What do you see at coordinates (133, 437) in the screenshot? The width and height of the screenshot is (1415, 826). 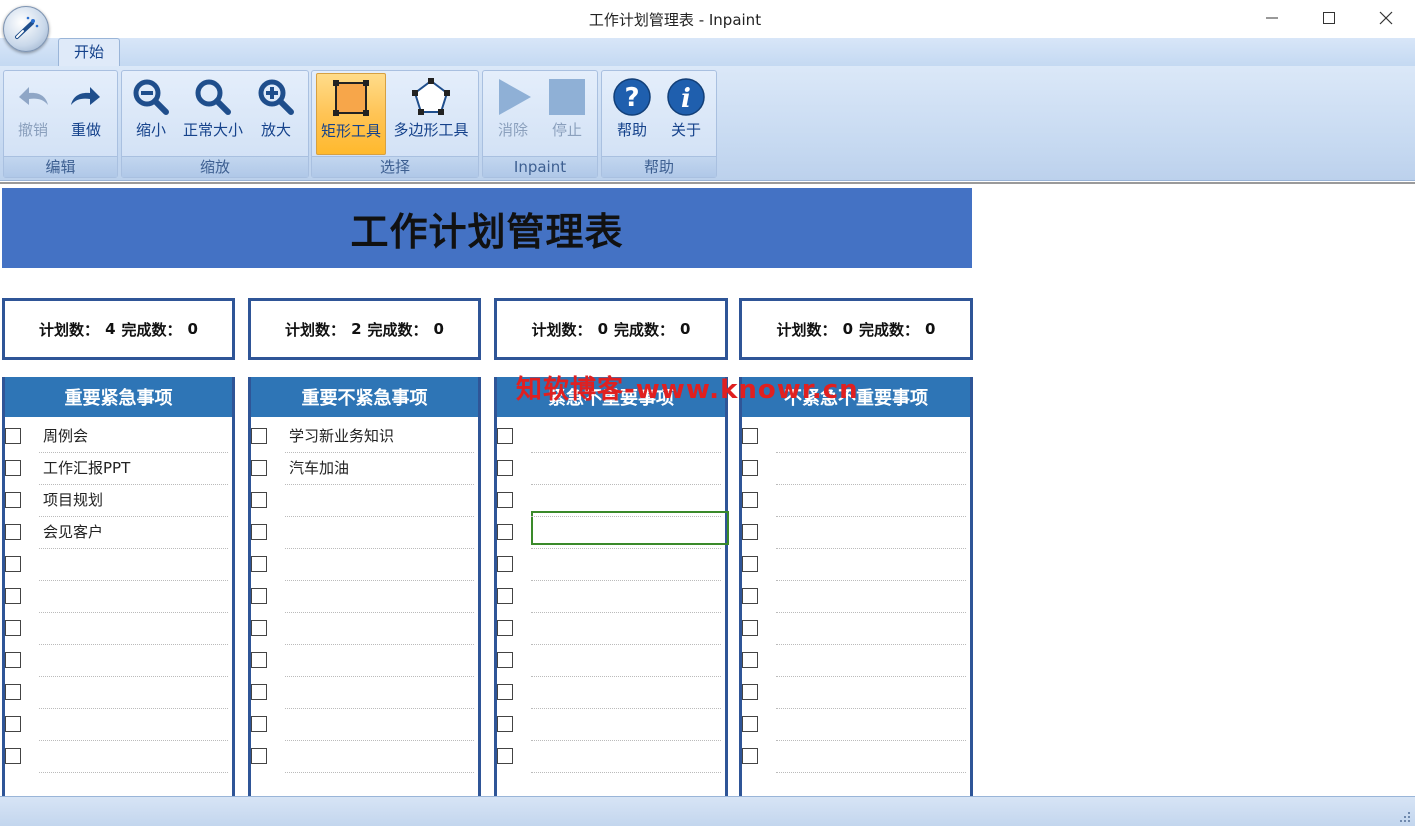 I see `task-cell: 周例会` at bounding box center [133, 437].